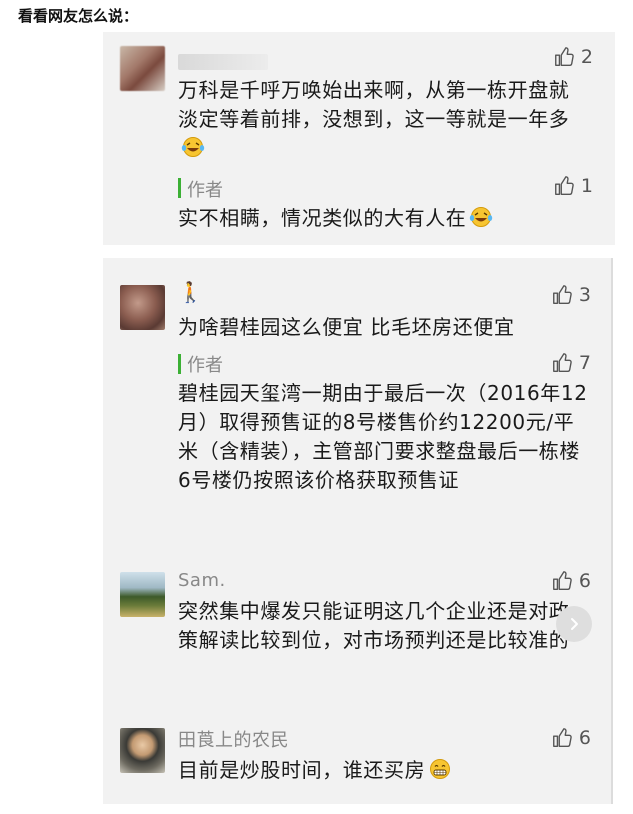 This screenshot has height=814, width=633. I want to click on like-button: 2, so click(573, 57).